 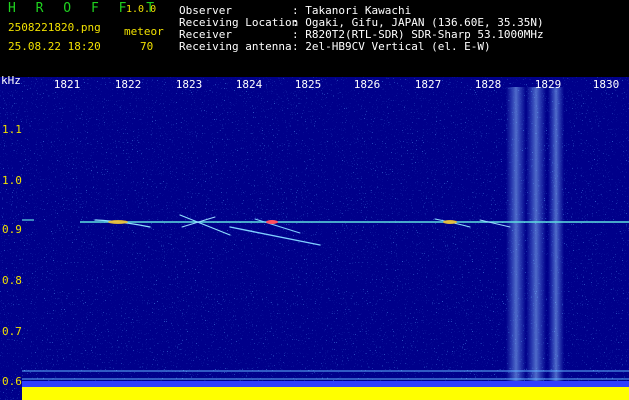 I want to click on y-tick: 0.7, so click(x=12, y=331).